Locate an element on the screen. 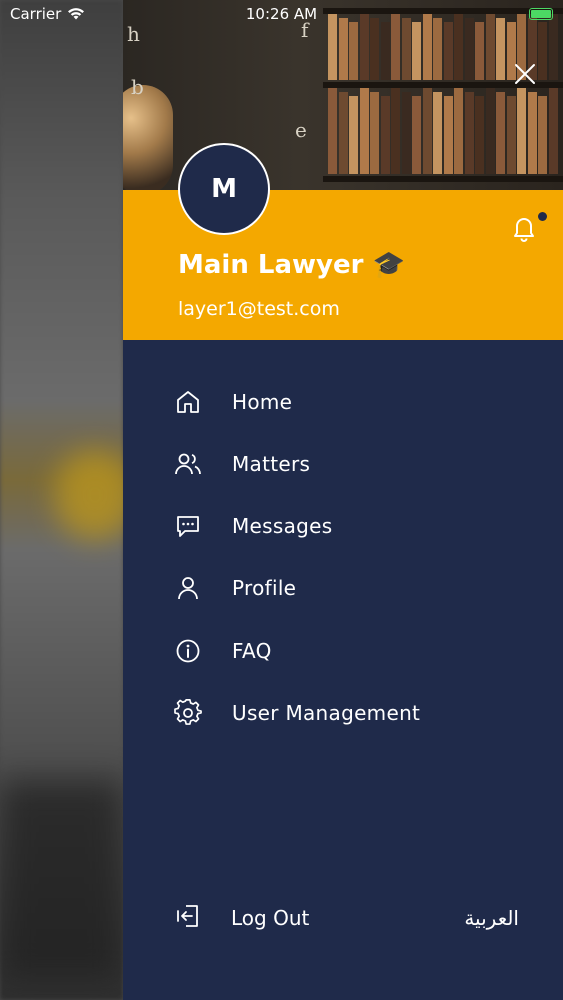  message-icon is located at coordinates (188, 526).